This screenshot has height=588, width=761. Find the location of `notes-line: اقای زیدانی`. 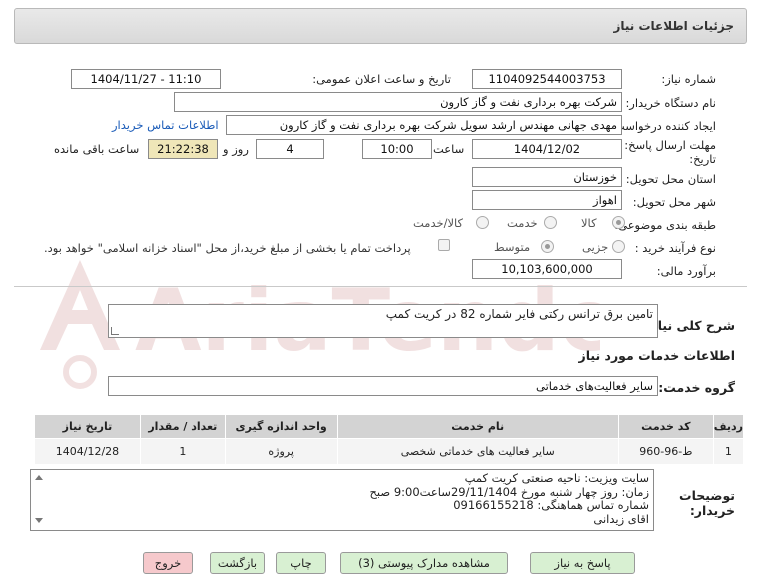

notes-line: اقای زیدانی is located at coordinates (621, 518).